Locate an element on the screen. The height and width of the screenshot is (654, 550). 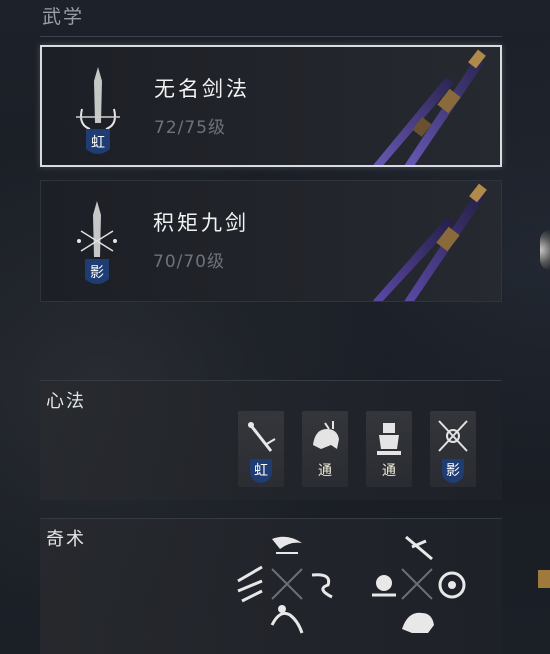
sword-skill-icon: 影 is located at coordinates (97, 242).